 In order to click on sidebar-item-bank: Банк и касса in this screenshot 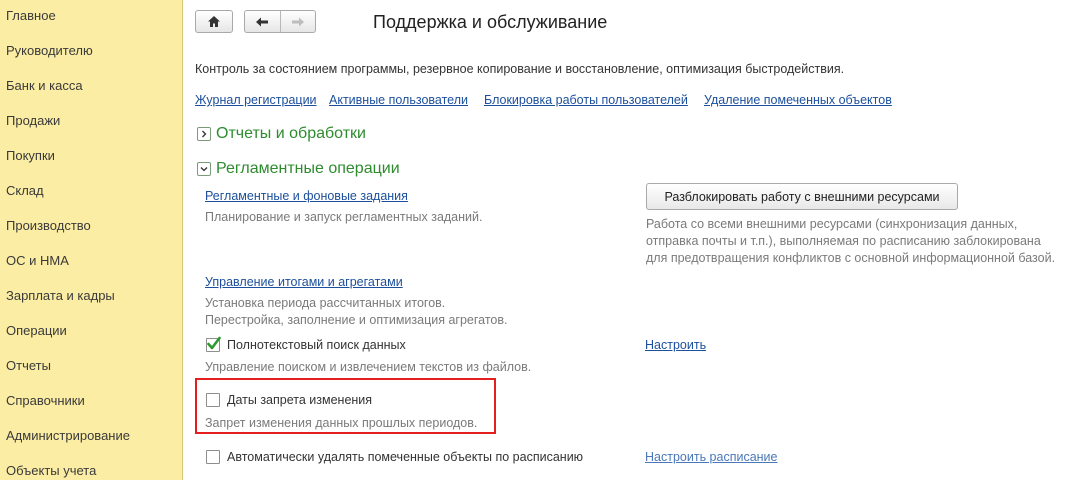, I will do `click(44, 85)`.